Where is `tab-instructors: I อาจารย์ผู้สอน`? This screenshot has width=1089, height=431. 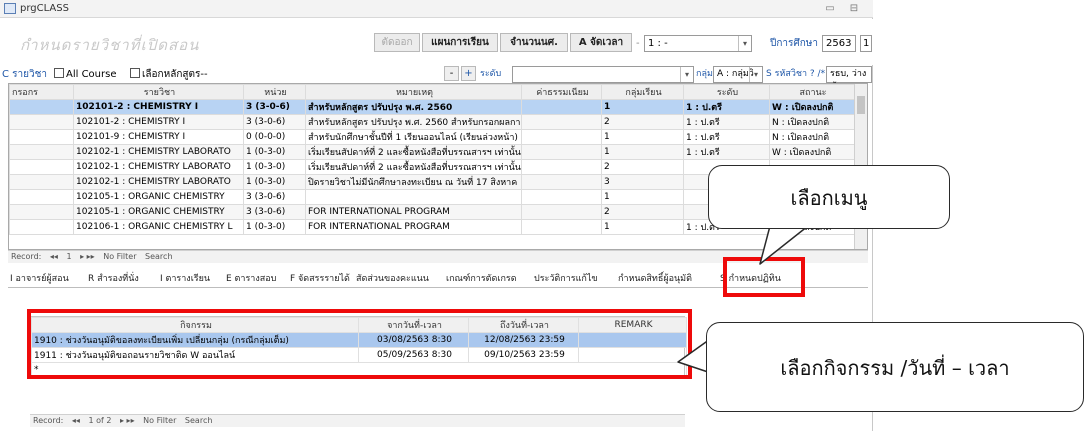 tab-instructors: I อาจารย์ผู้สอน is located at coordinates (39, 278).